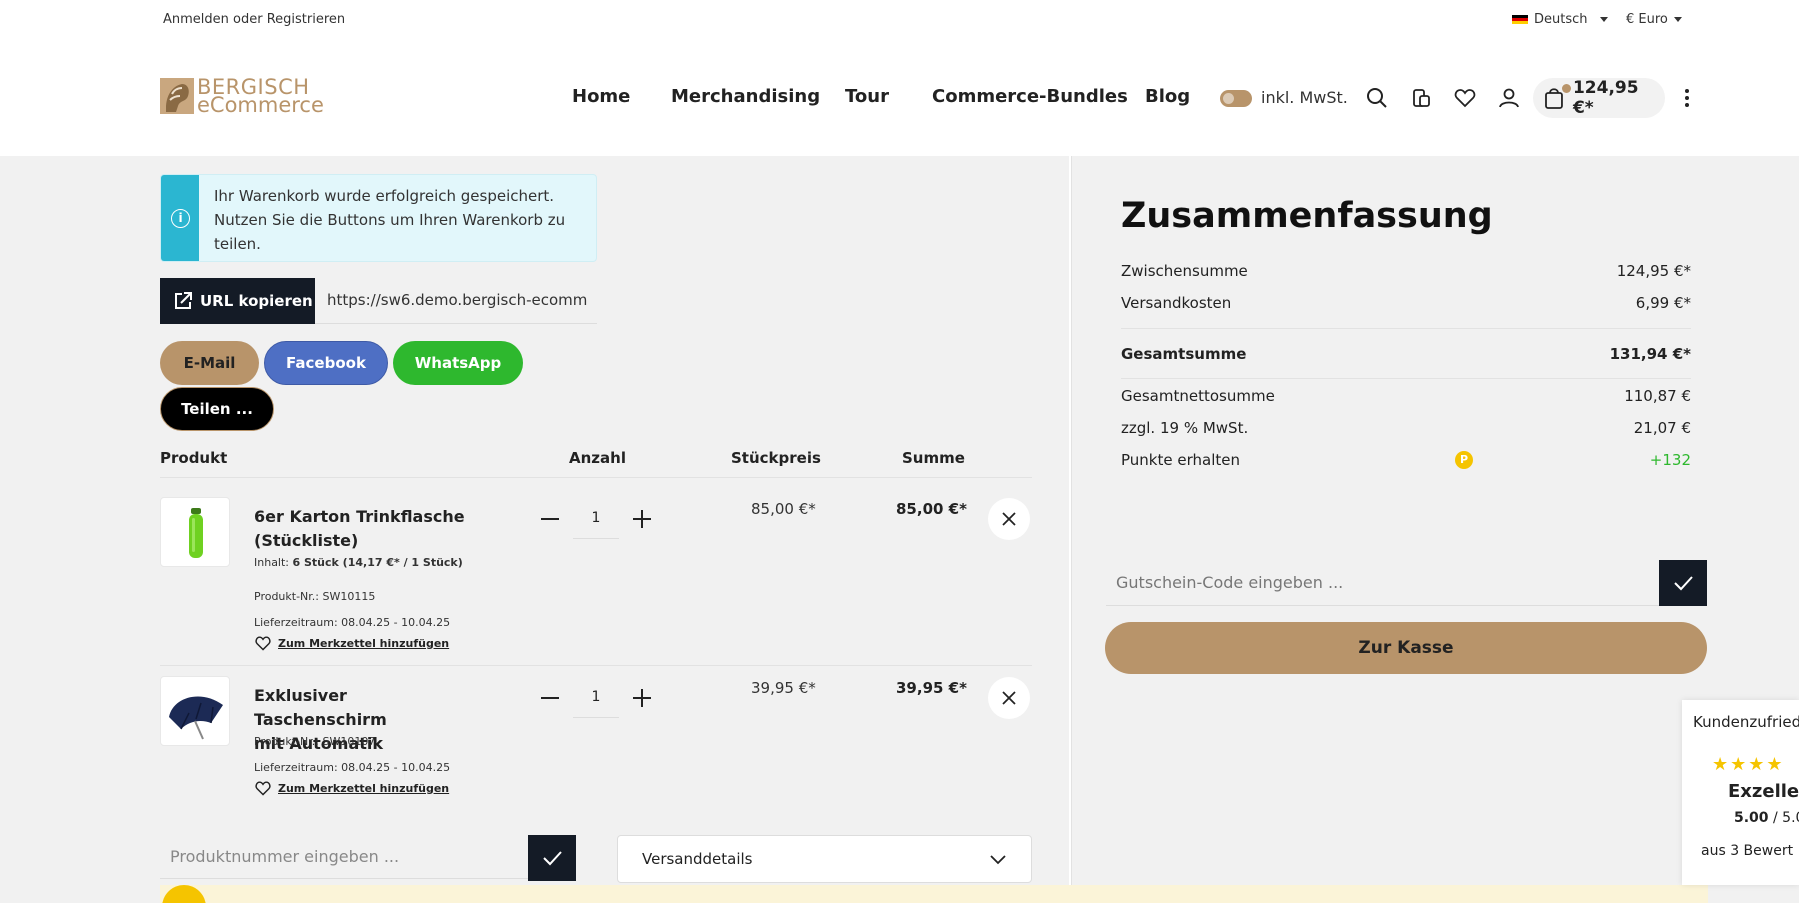 The height and width of the screenshot is (903, 1799). I want to click on cart-total: 124,95 €*, so click(1605, 98).